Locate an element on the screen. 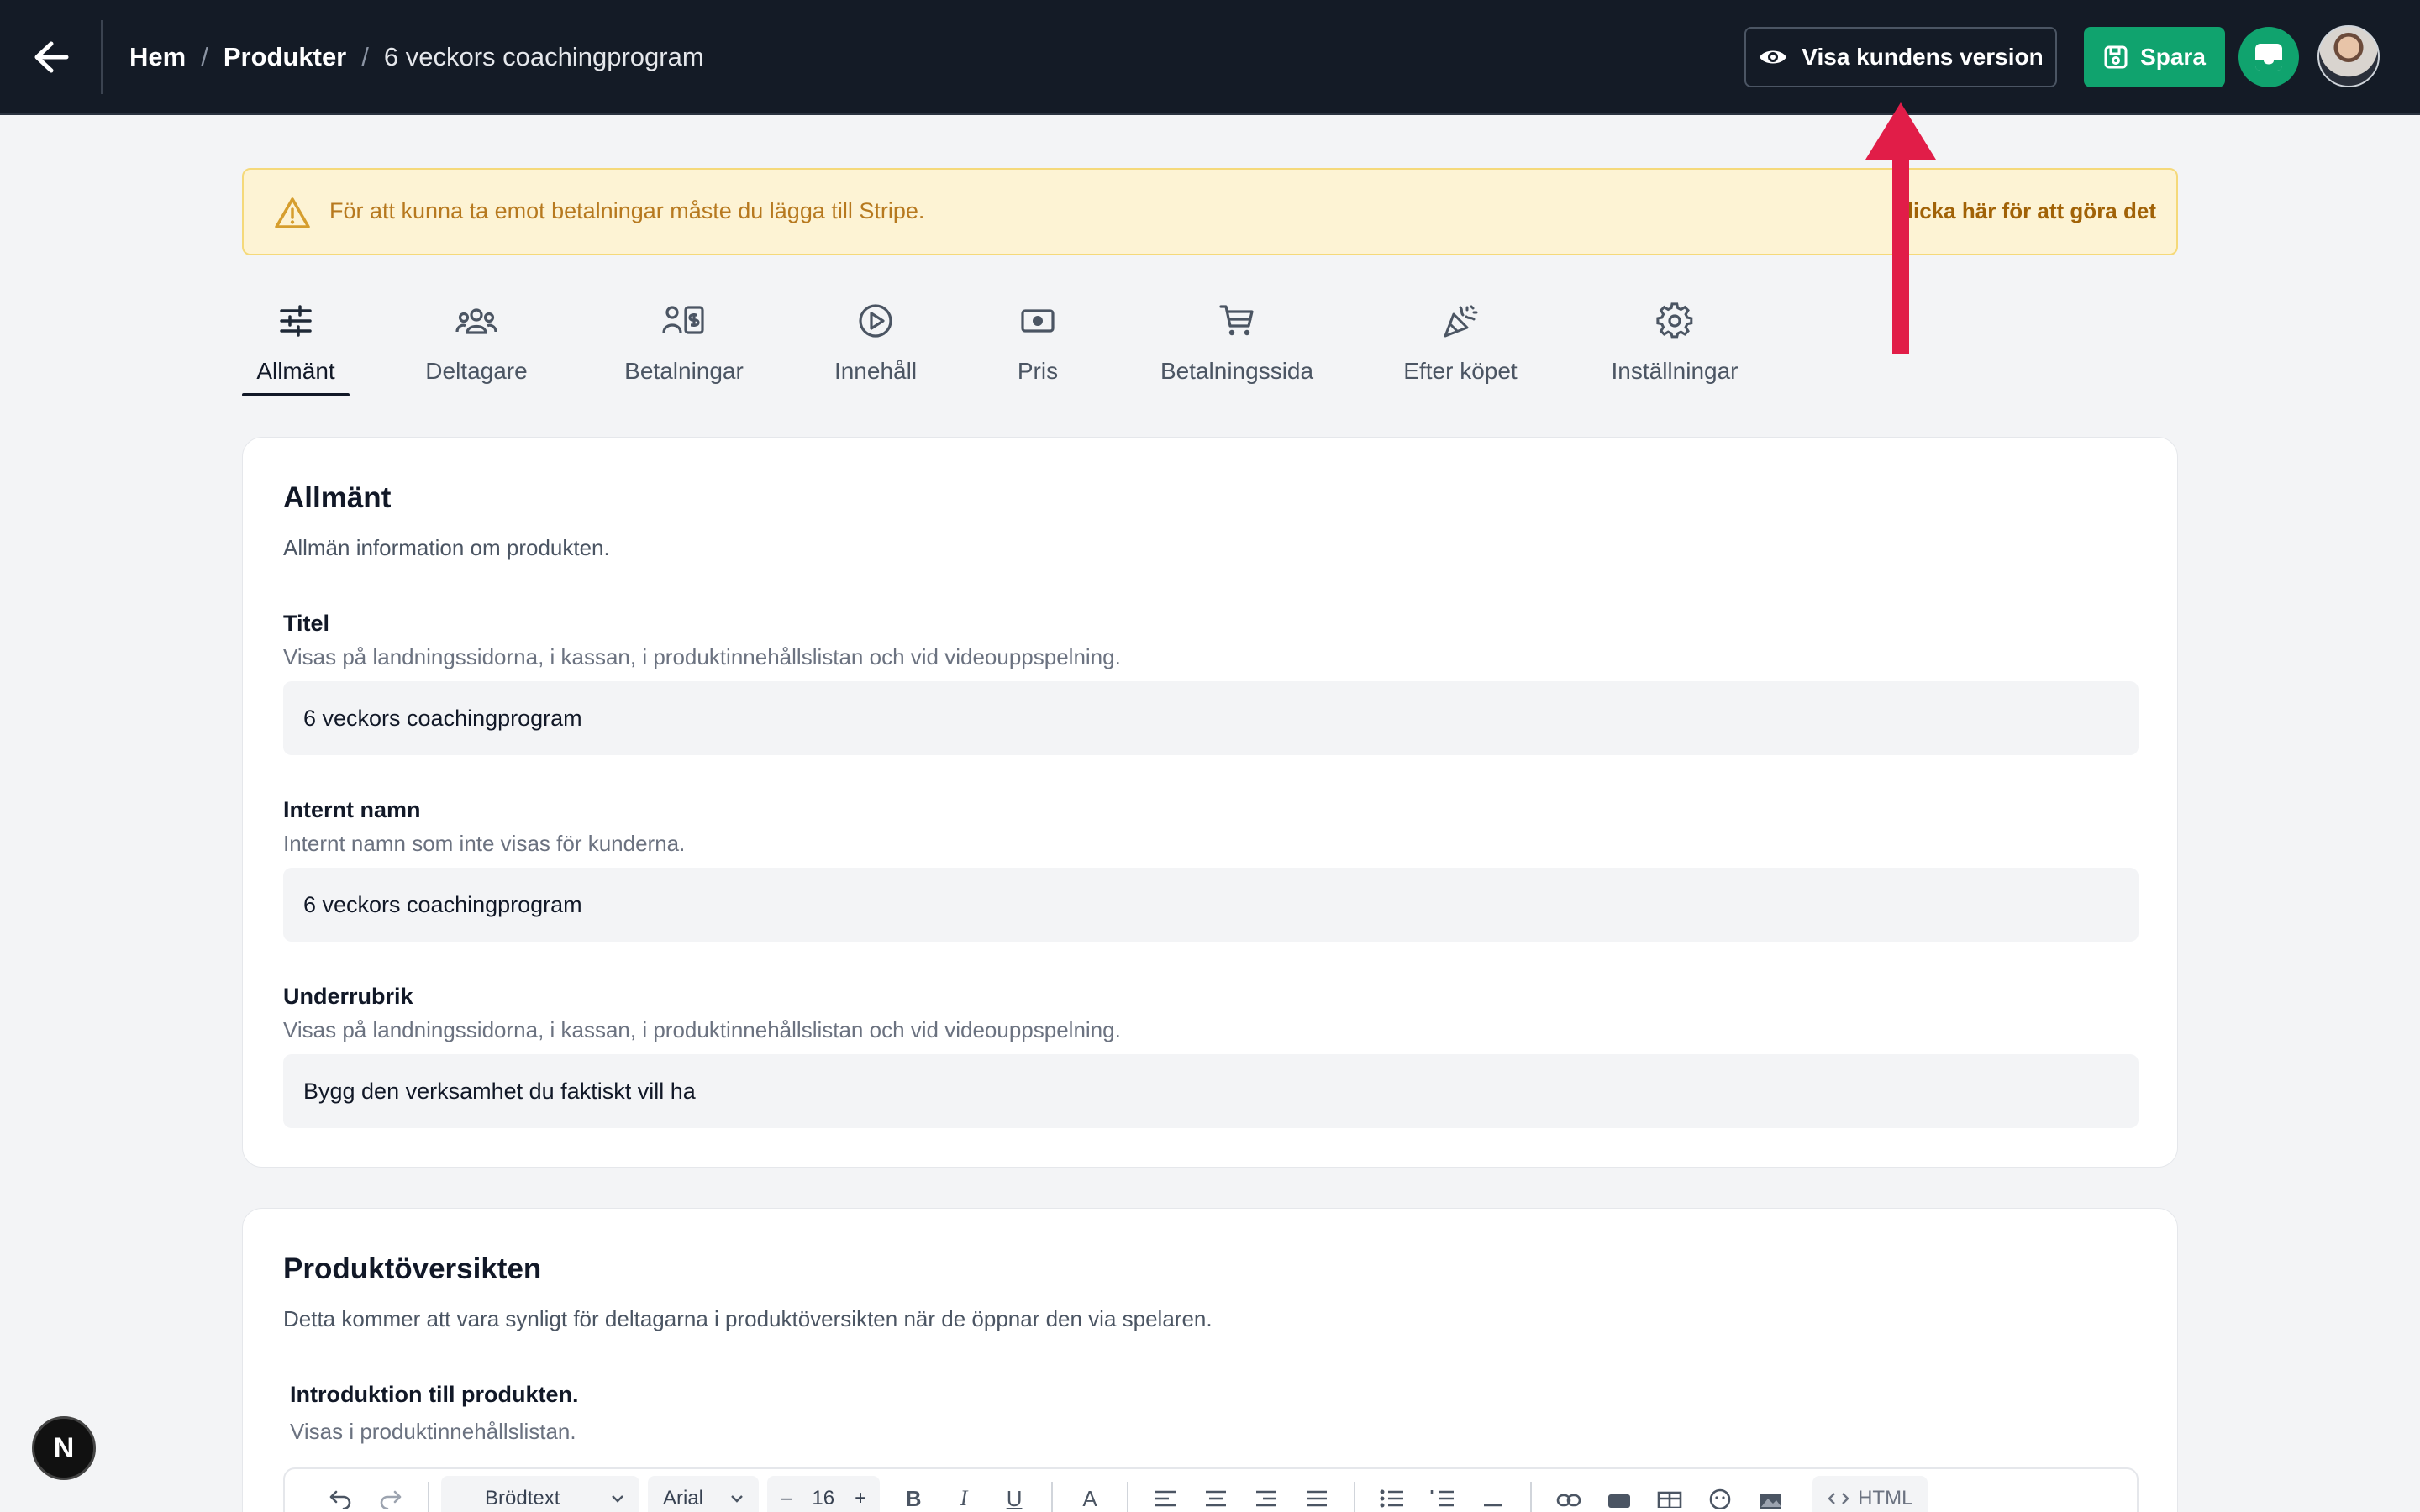  align-justify-button is located at coordinates (1317, 1492).